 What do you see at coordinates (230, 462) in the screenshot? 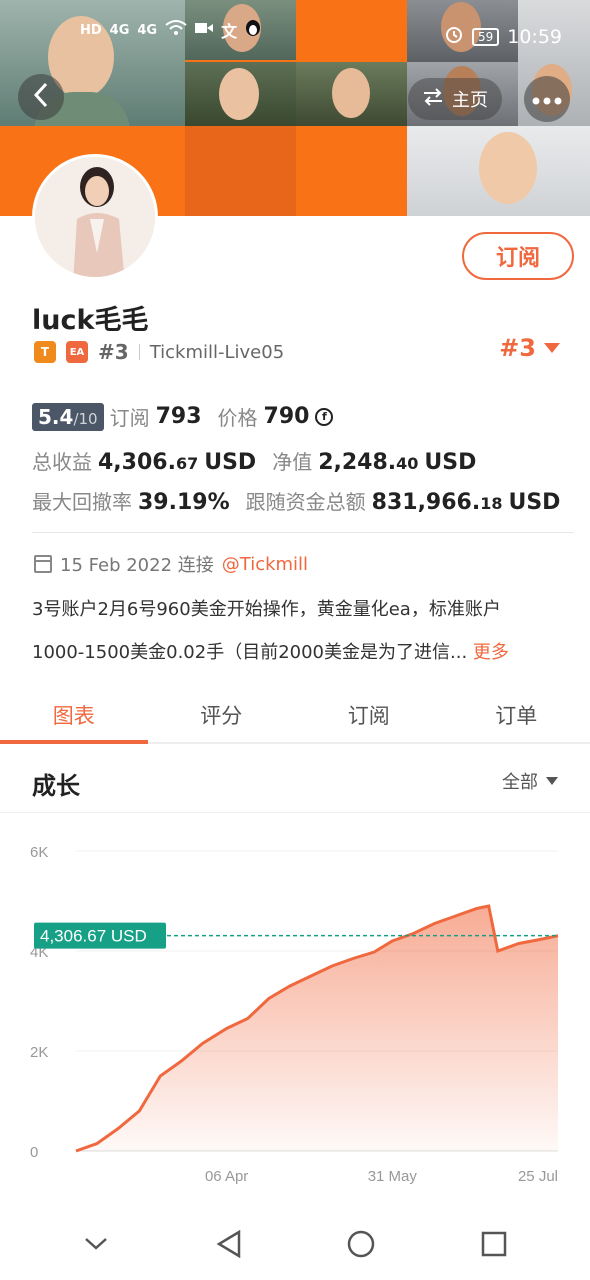
I see `total-profit-unit: USD` at bounding box center [230, 462].